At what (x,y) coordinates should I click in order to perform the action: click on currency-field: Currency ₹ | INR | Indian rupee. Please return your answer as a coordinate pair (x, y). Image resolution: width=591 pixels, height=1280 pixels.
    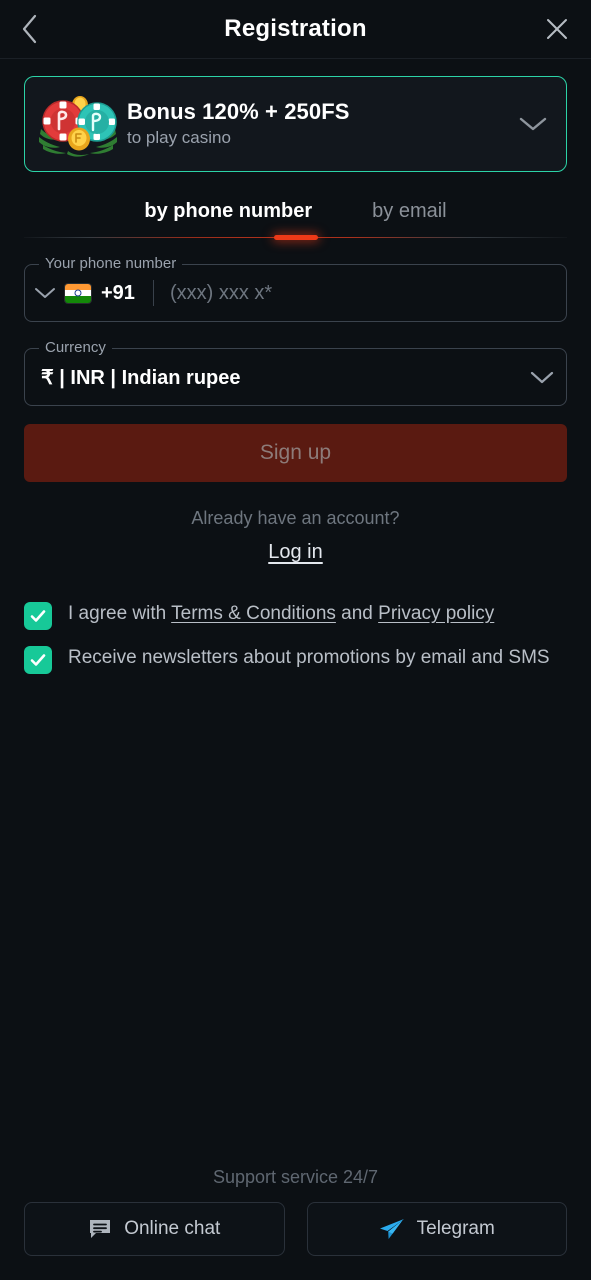
    Looking at the image, I should click on (295, 372).